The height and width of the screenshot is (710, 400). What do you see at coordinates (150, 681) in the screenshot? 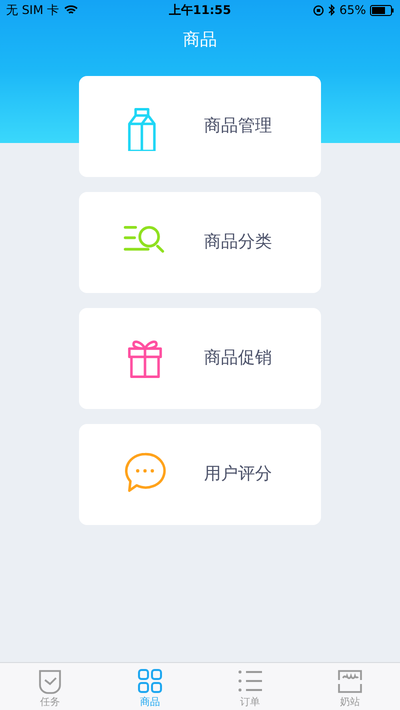
I see `grid-icon` at bounding box center [150, 681].